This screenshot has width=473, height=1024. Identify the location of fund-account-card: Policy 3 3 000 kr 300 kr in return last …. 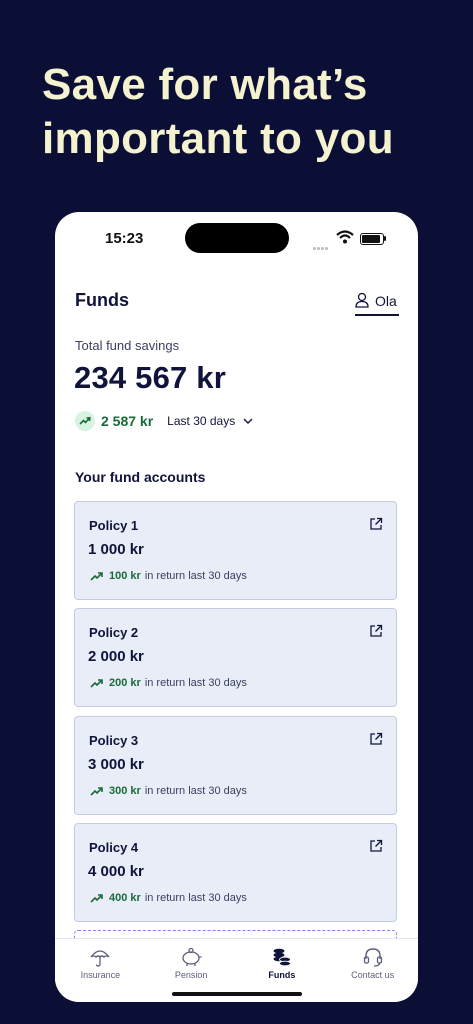
(235, 765).